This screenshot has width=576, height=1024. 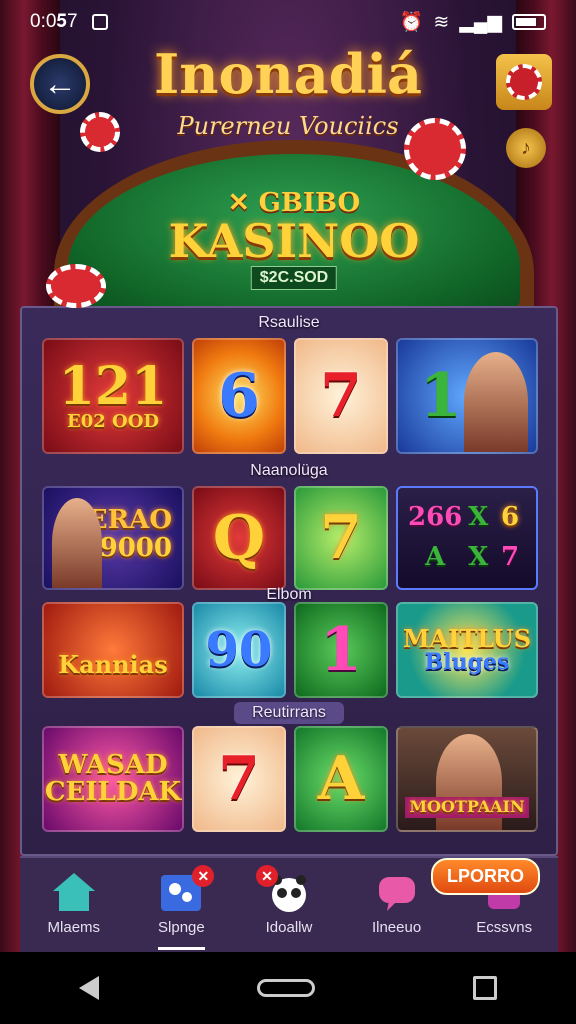 I want to click on home-pill-icon, so click(x=286, y=988).